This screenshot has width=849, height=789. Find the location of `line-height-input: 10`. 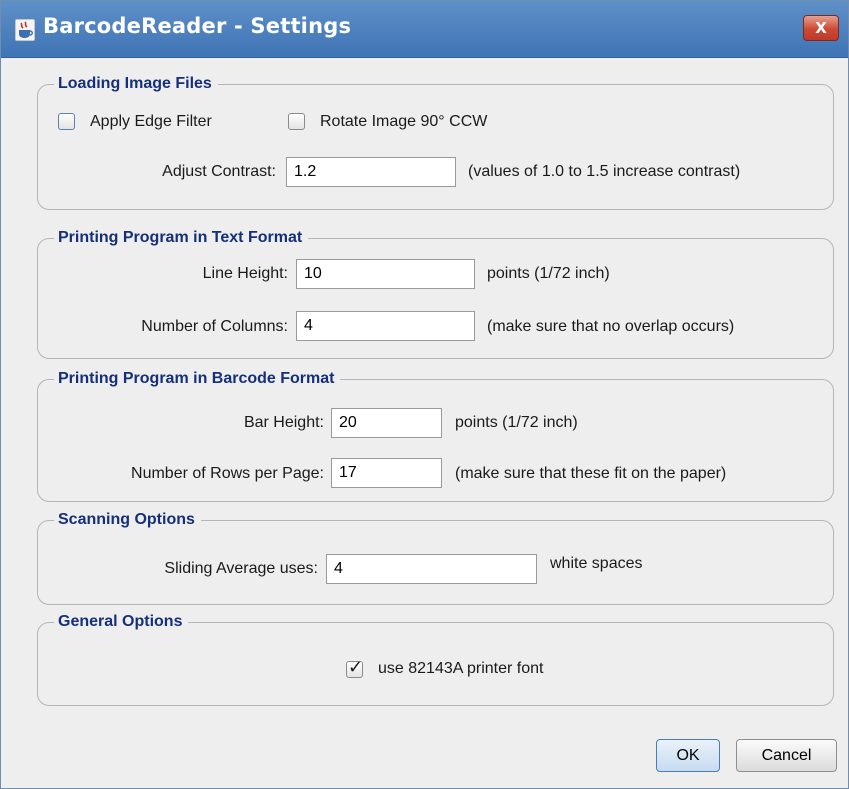

line-height-input: 10 is located at coordinates (385, 274).